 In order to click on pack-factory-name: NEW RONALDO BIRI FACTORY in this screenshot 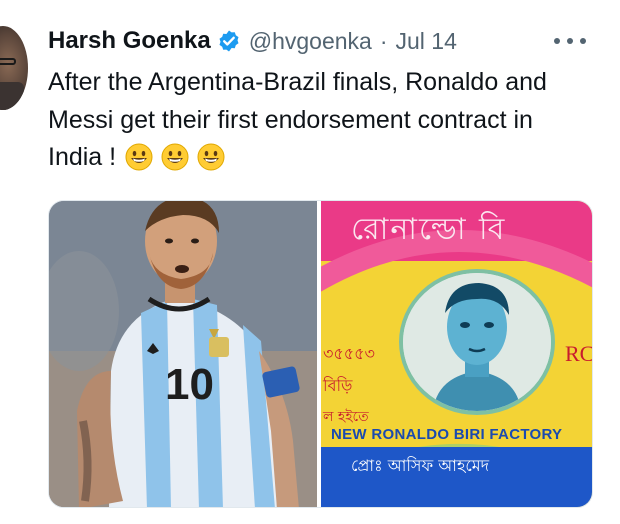, I will do `click(447, 434)`.